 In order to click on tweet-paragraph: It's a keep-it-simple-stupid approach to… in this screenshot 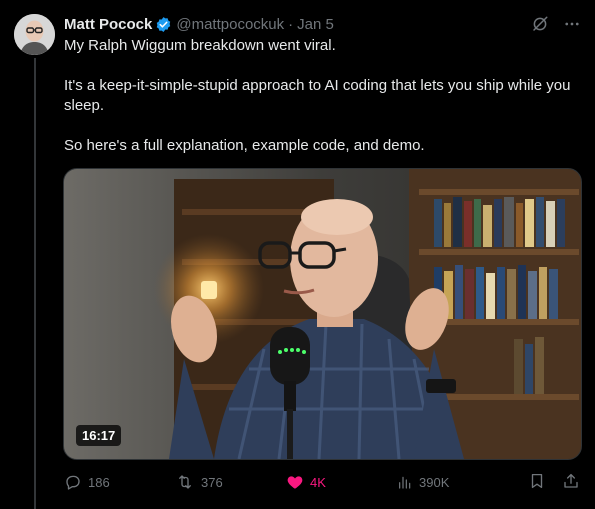, I will do `click(317, 95)`.